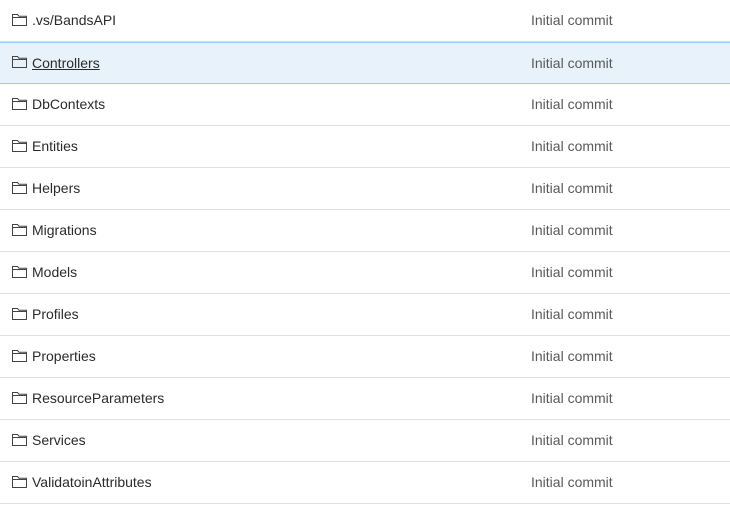 This screenshot has height=506, width=730. What do you see at coordinates (68, 104) in the screenshot?
I see `folder-name-link: DbContexts` at bounding box center [68, 104].